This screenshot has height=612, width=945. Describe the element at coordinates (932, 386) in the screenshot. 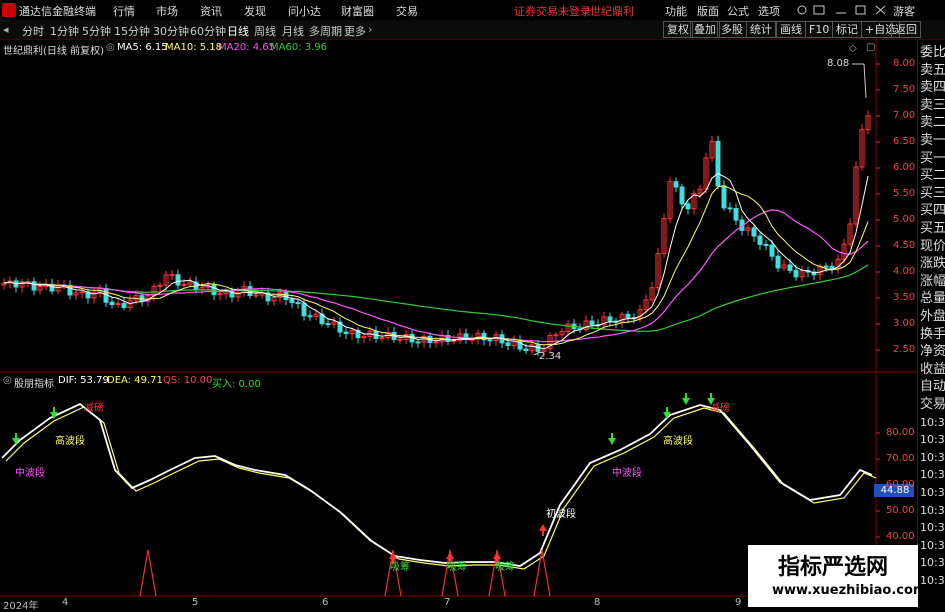

I see `side-panel-item: 自动` at that location.